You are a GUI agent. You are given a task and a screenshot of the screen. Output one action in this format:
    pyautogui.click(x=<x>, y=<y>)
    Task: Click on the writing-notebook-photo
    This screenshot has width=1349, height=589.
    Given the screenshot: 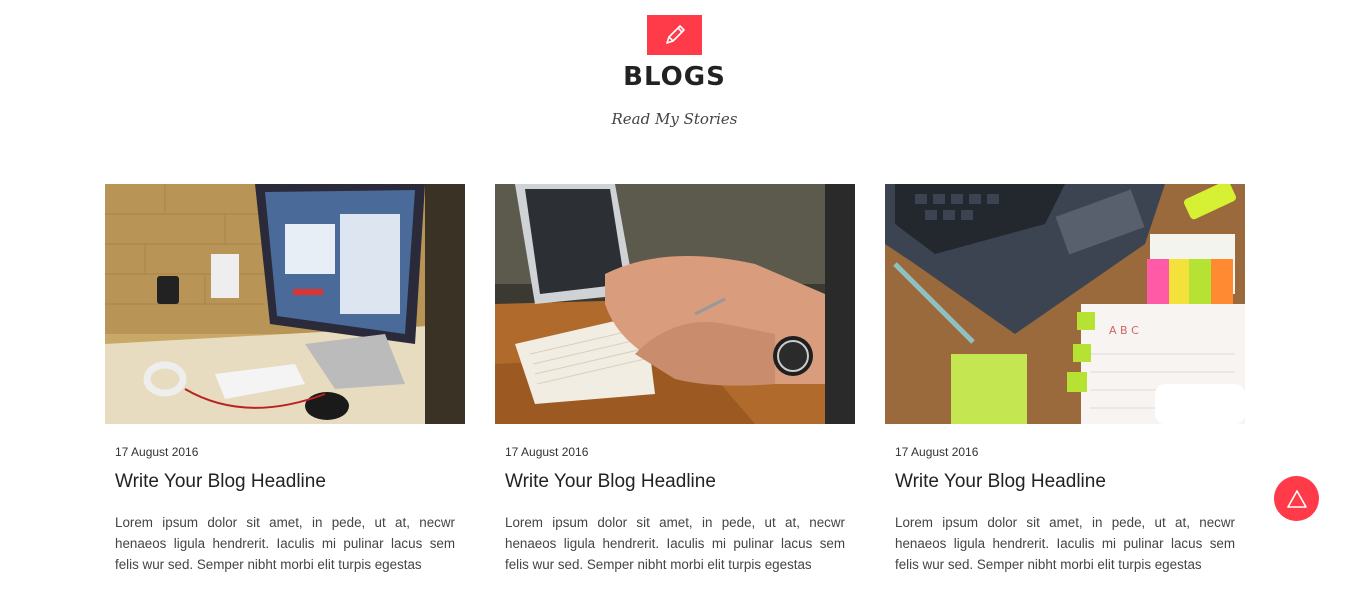 What is the action you would take?
    pyautogui.click(x=675, y=304)
    